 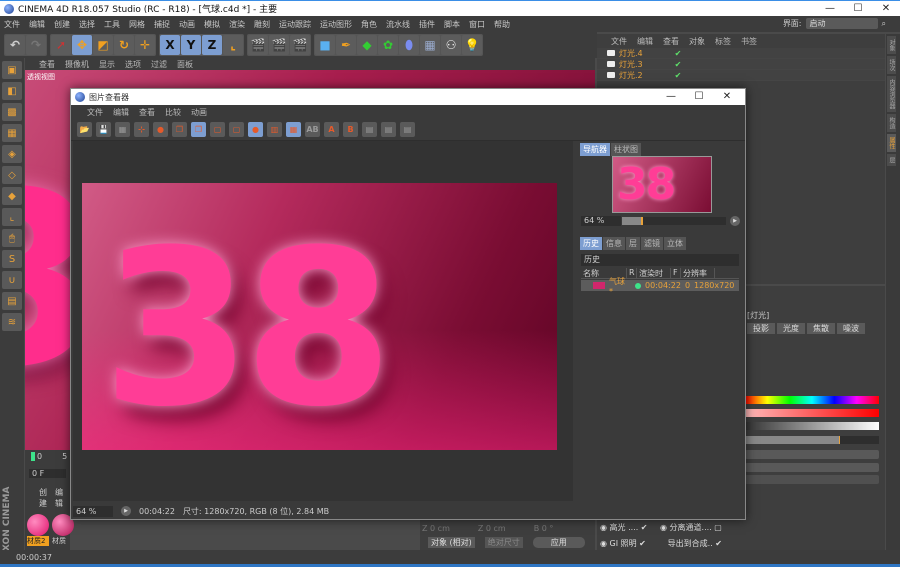 What do you see at coordinates (350, 129) in the screenshot?
I see `set-b-icon: B` at bounding box center [350, 129].